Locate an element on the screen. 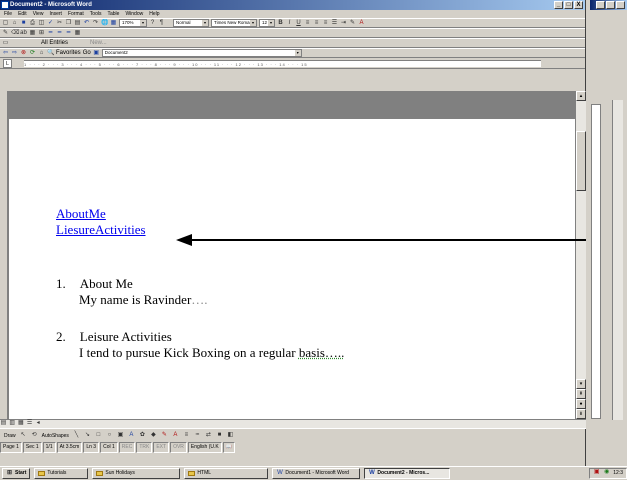 This screenshot has height=480, width=627. link-about-me: AboutMe is located at coordinates (101, 214).